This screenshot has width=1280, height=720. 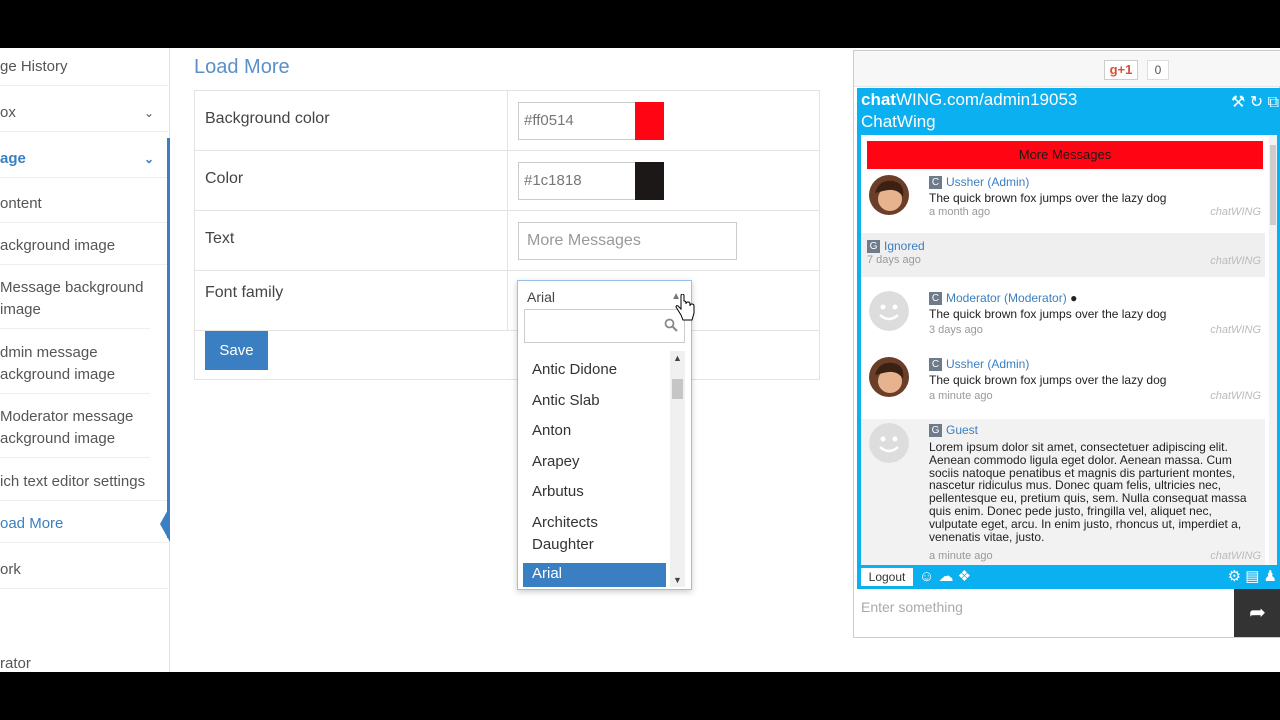 I want to click on font-search-input, so click(x=604, y=326).